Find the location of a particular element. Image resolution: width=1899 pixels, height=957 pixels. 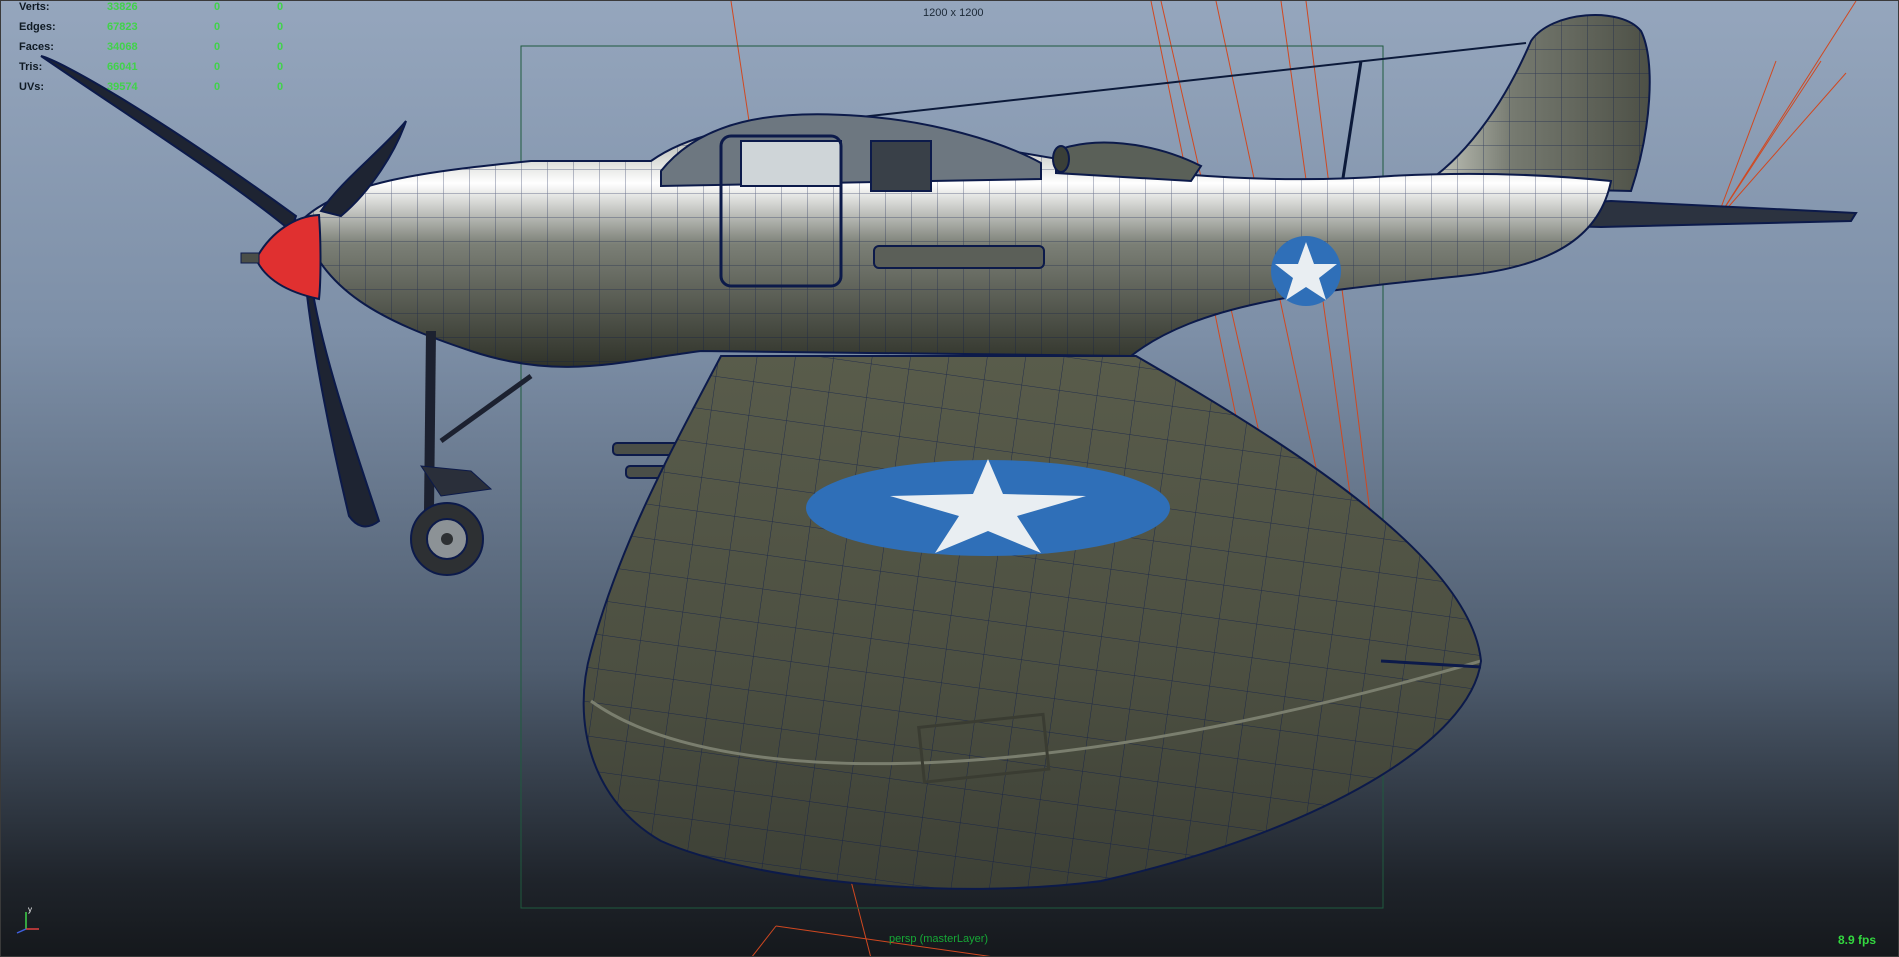

hud-value: 34068 is located at coordinates (122, 47).